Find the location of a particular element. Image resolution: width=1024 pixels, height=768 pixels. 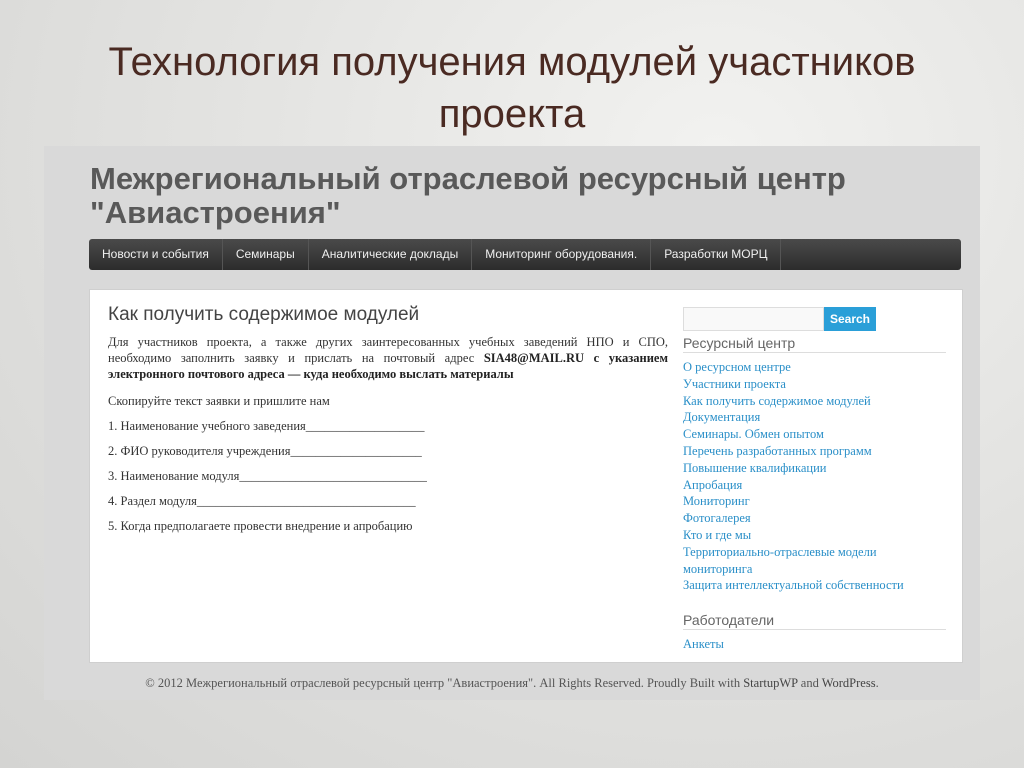

sidebar-link-ip-protection: Защита интеллектуальной собственности is located at coordinates (814, 585).